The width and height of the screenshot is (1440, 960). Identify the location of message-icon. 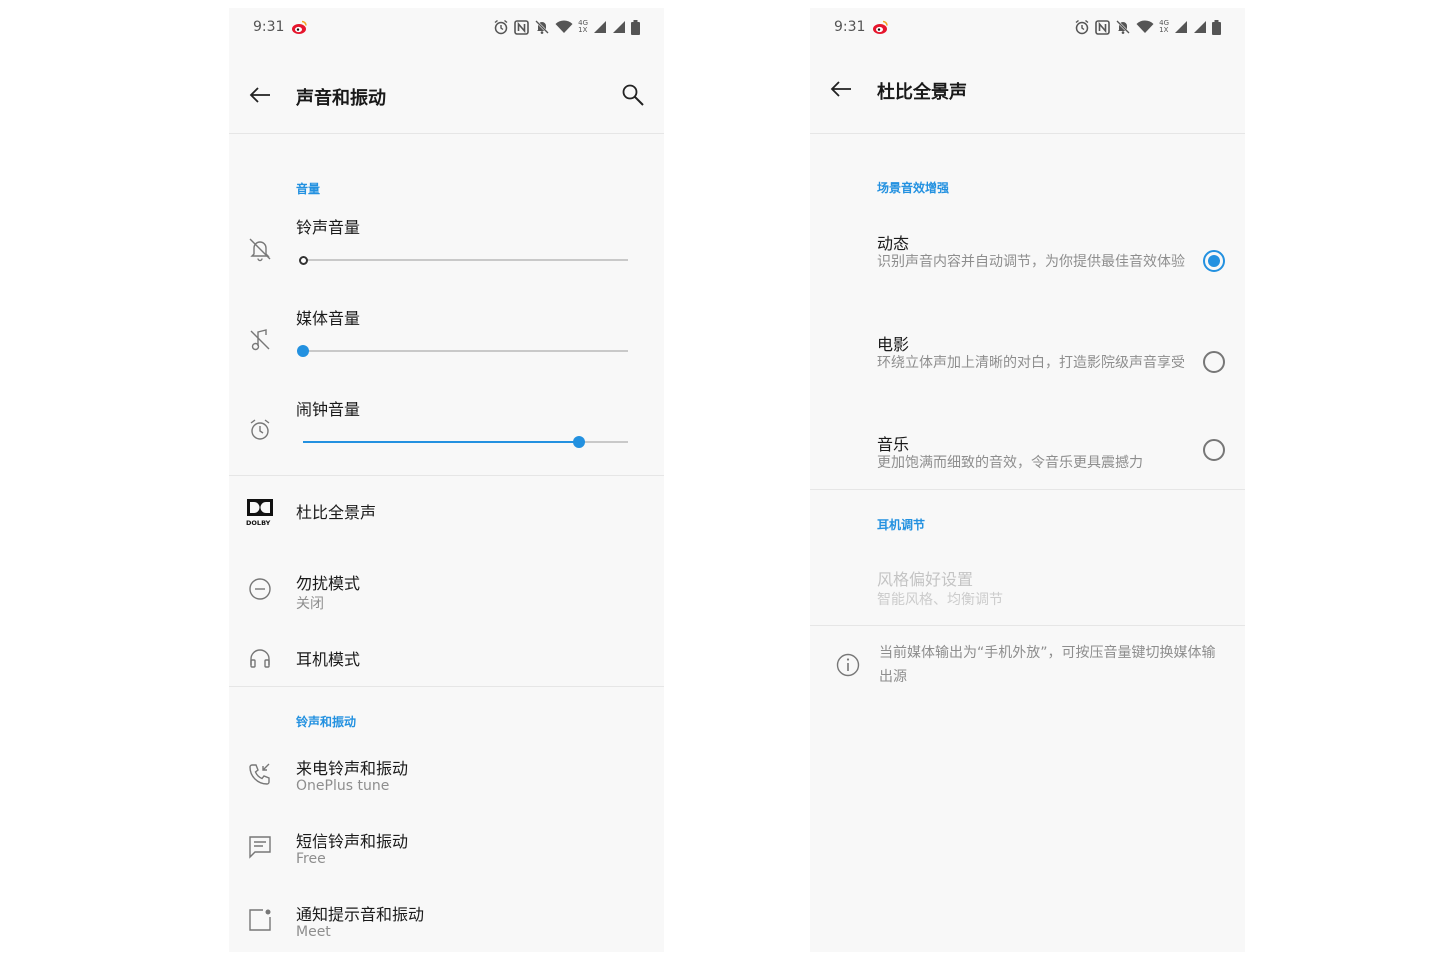
(260, 847).